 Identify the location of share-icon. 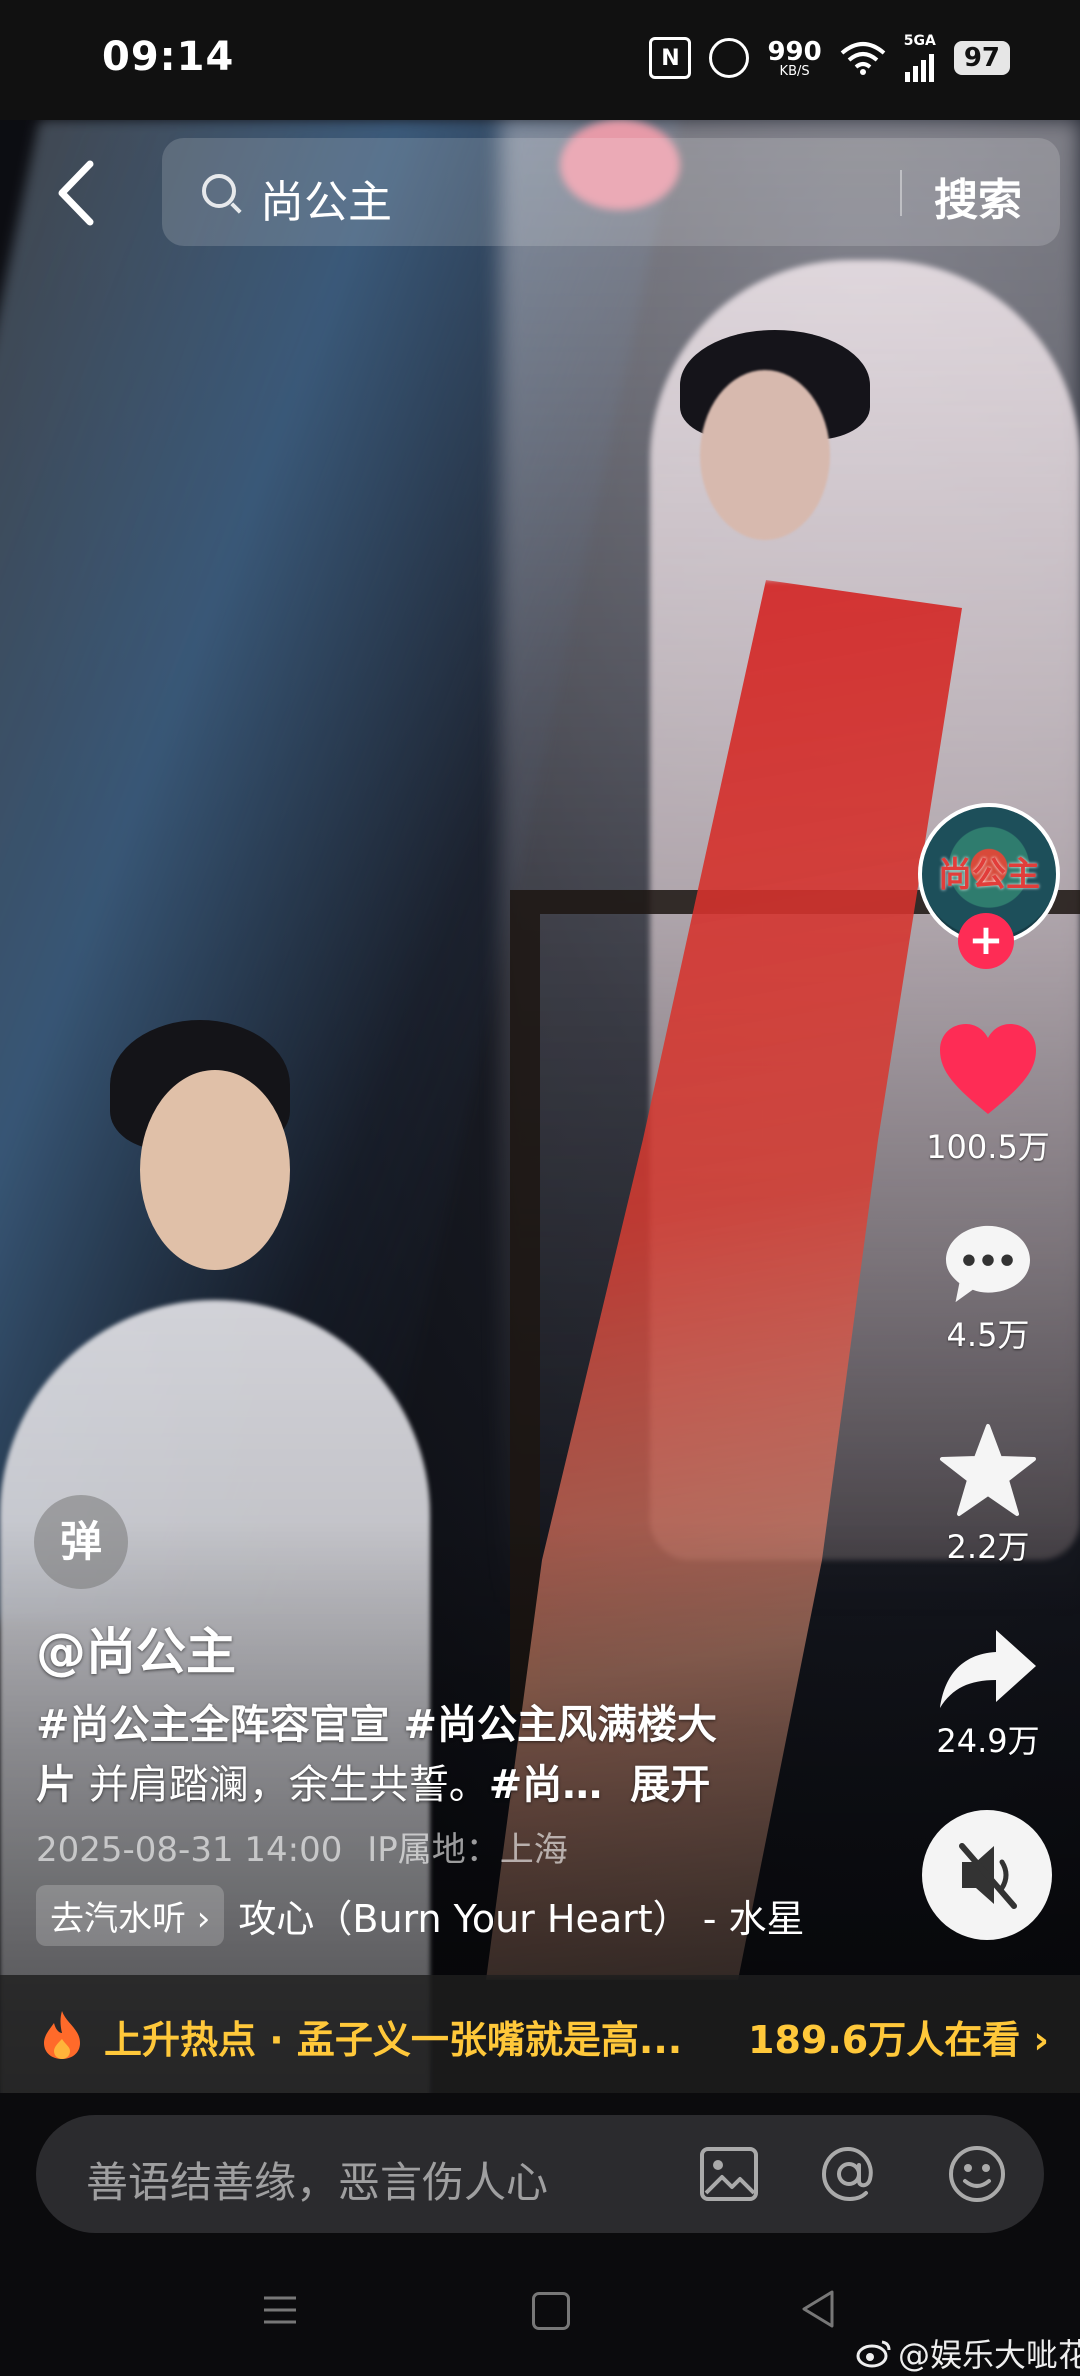
(988, 1669).